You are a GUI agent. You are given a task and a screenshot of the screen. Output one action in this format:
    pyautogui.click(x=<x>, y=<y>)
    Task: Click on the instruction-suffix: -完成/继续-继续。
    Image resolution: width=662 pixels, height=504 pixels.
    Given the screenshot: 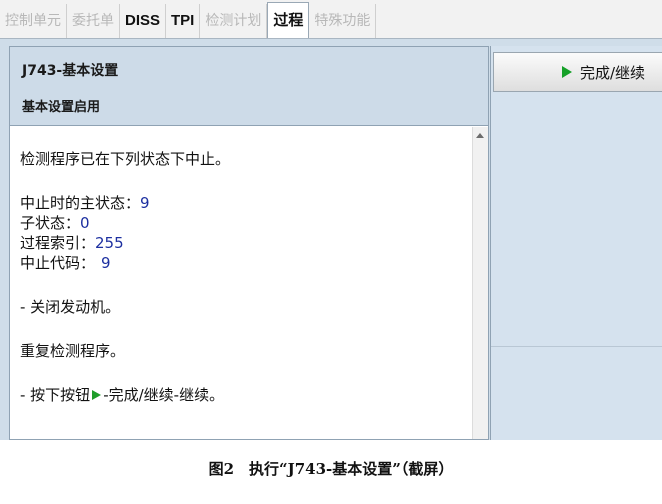 What is the action you would take?
    pyautogui.click(x=164, y=395)
    